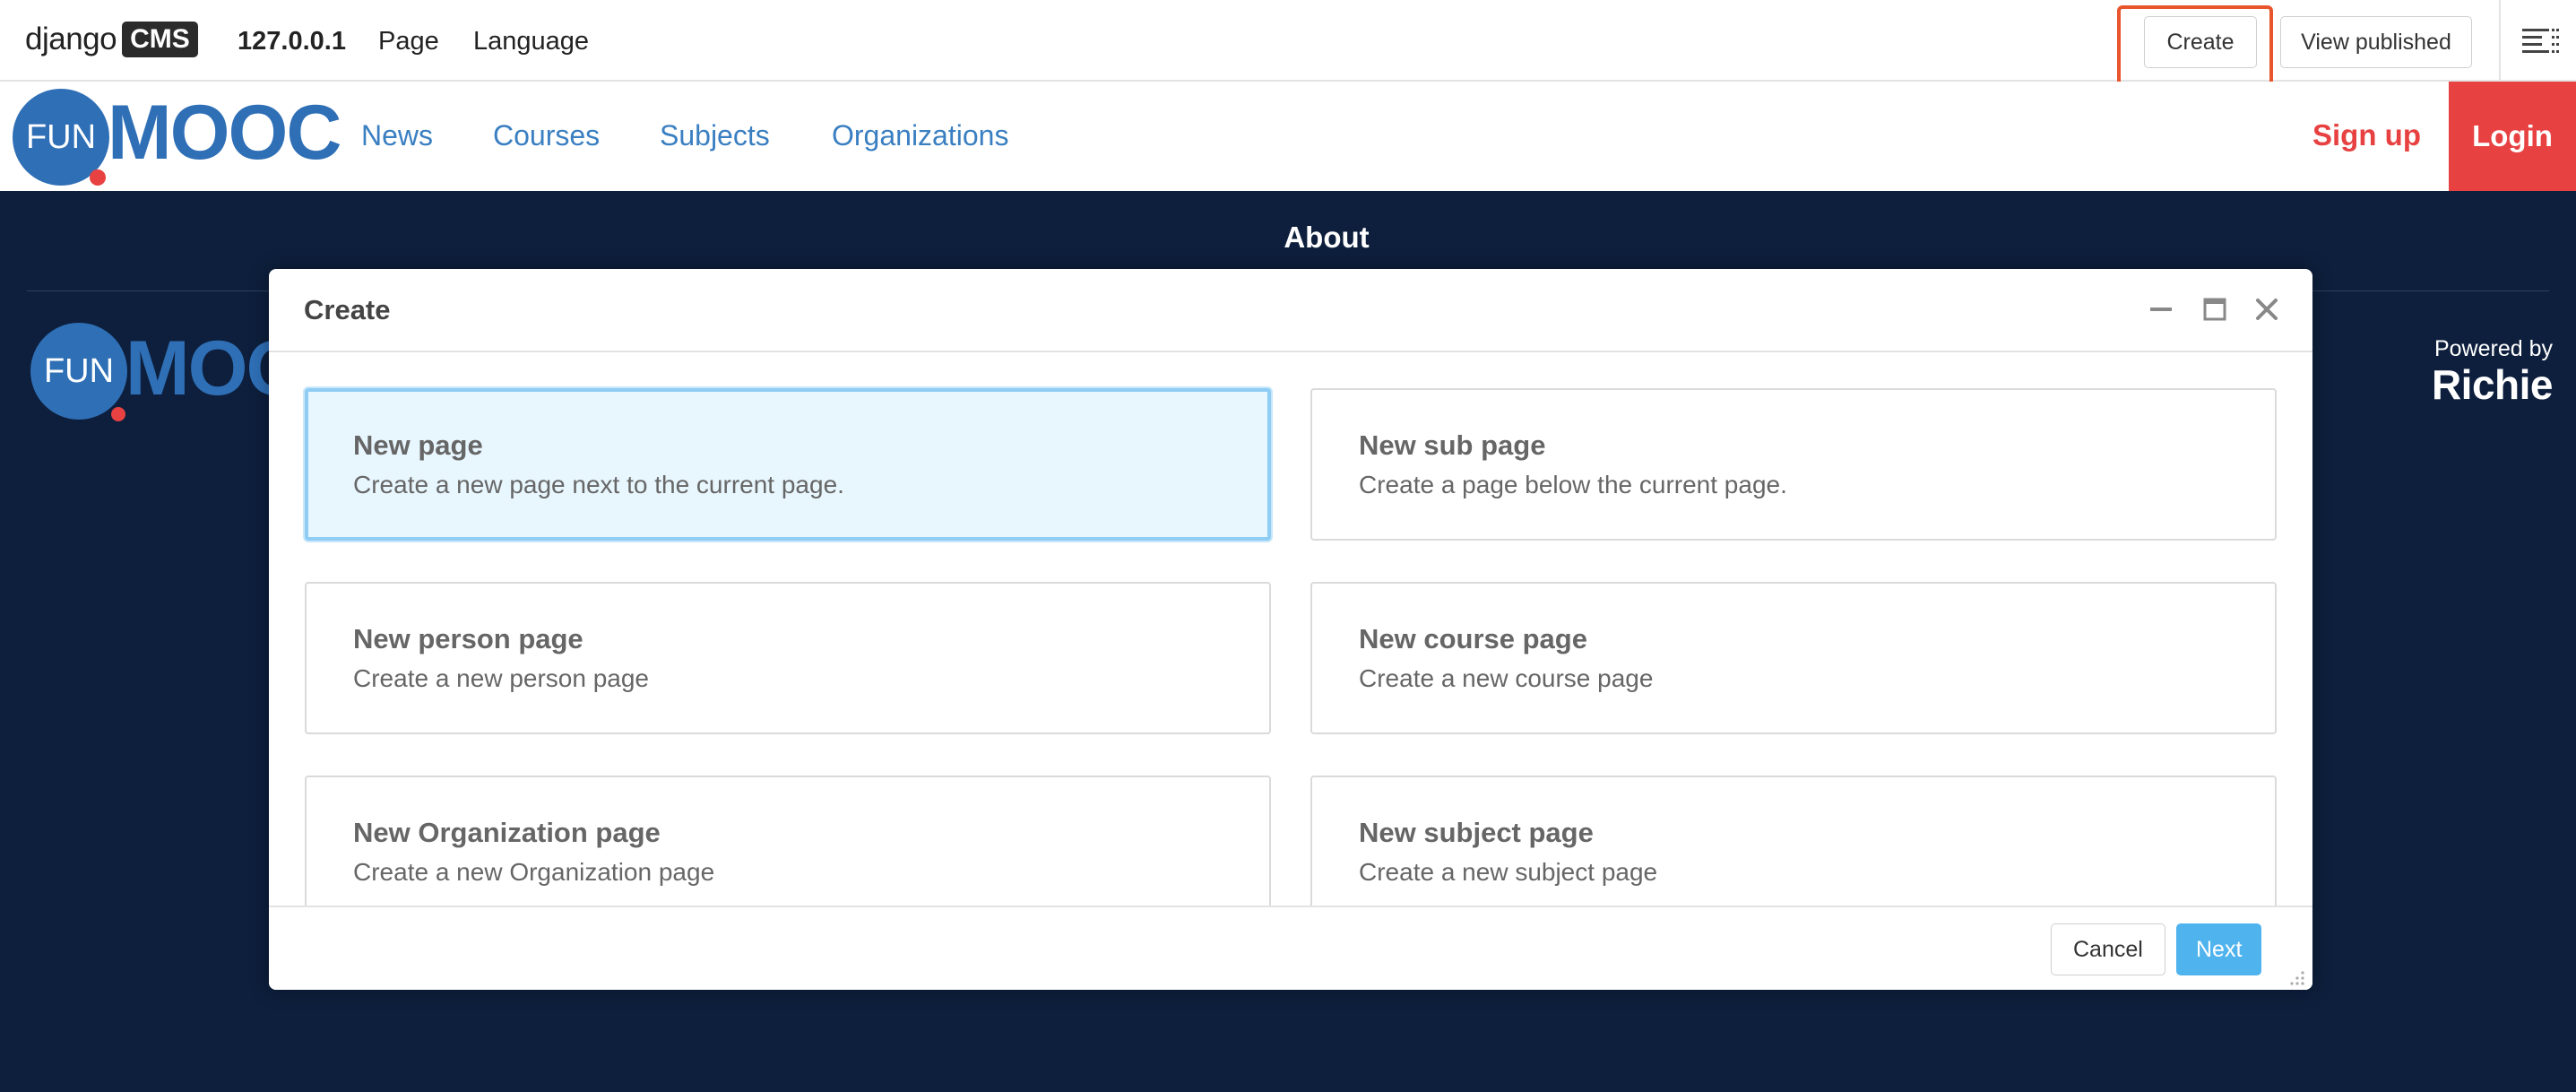  I want to click on option-description: Create a new subject page, so click(1508, 872).